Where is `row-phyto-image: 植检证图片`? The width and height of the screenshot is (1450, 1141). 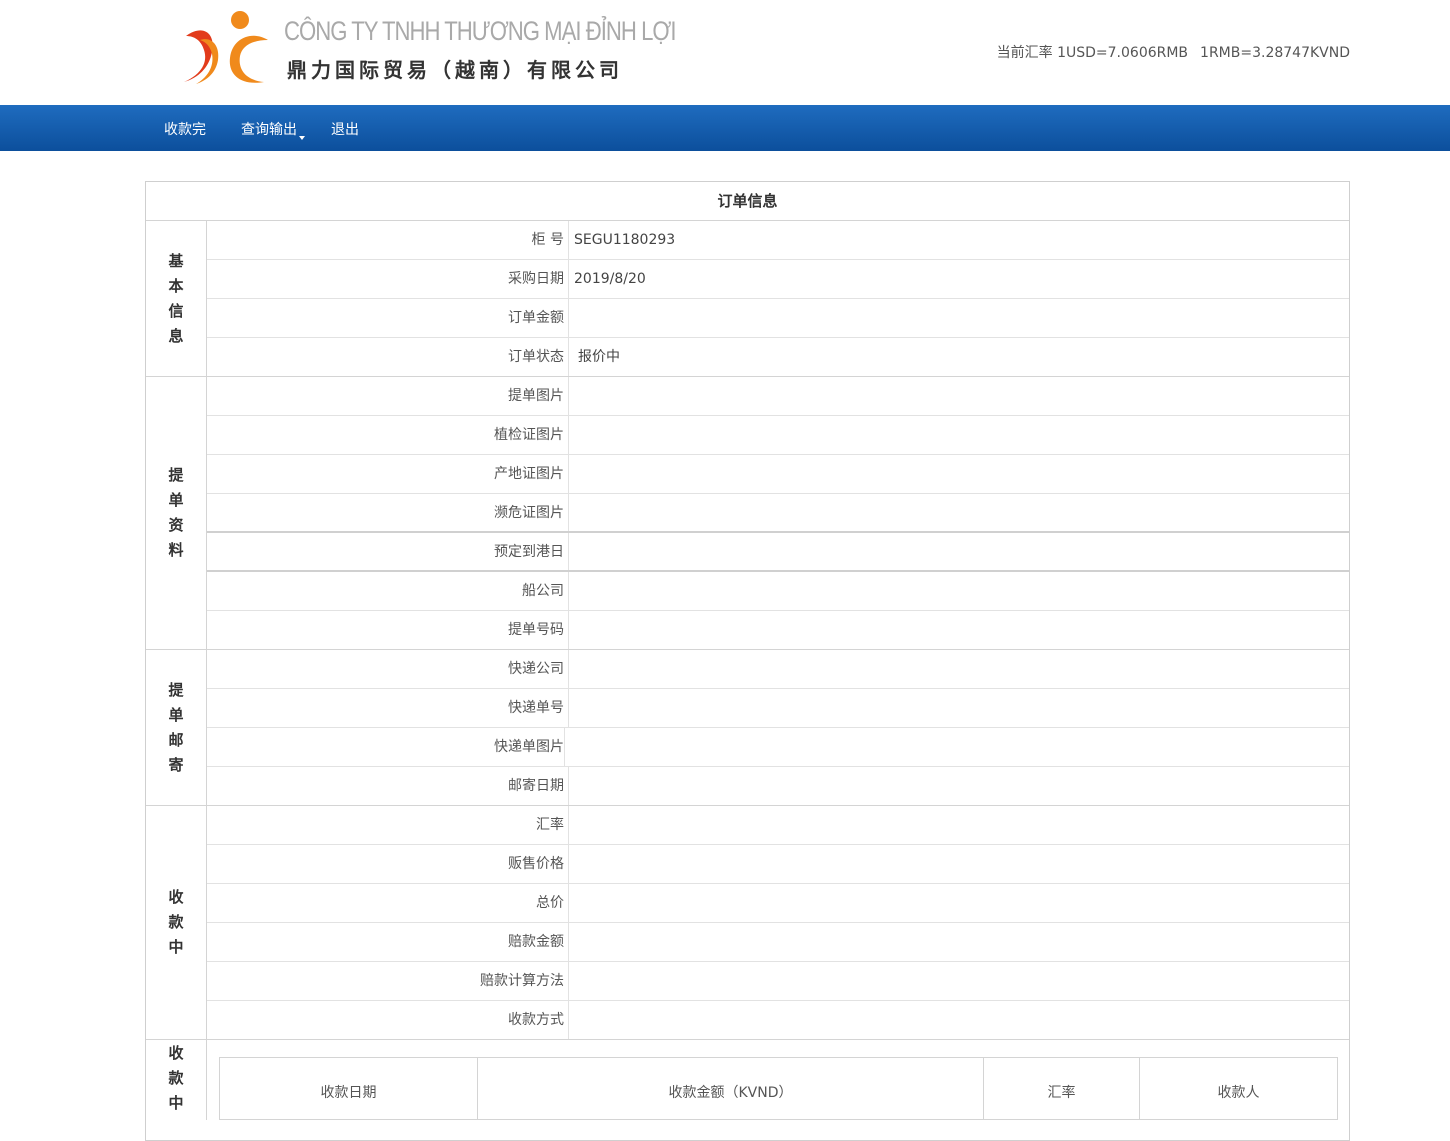
row-phyto-image: 植检证图片 is located at coordinates (778, 435).